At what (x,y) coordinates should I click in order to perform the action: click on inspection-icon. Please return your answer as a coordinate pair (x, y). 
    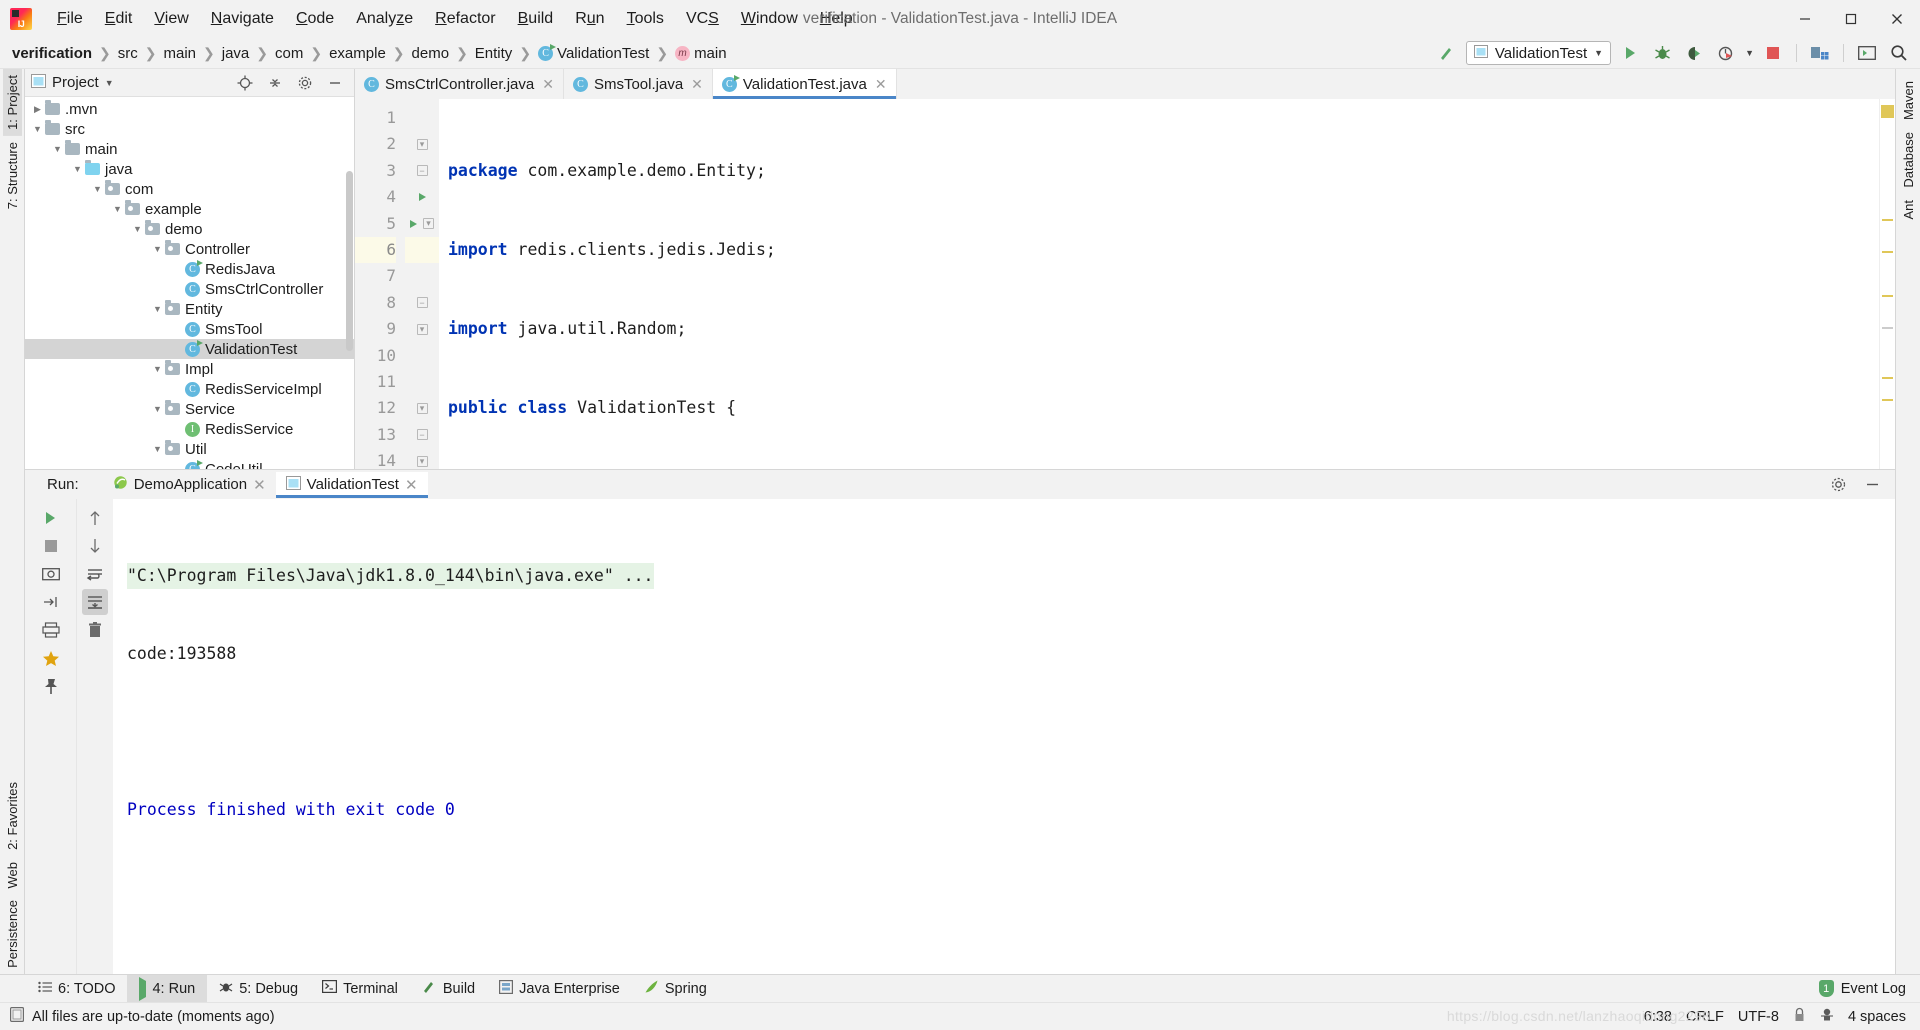
    Looking at the image, I should click on (1827, 1017).